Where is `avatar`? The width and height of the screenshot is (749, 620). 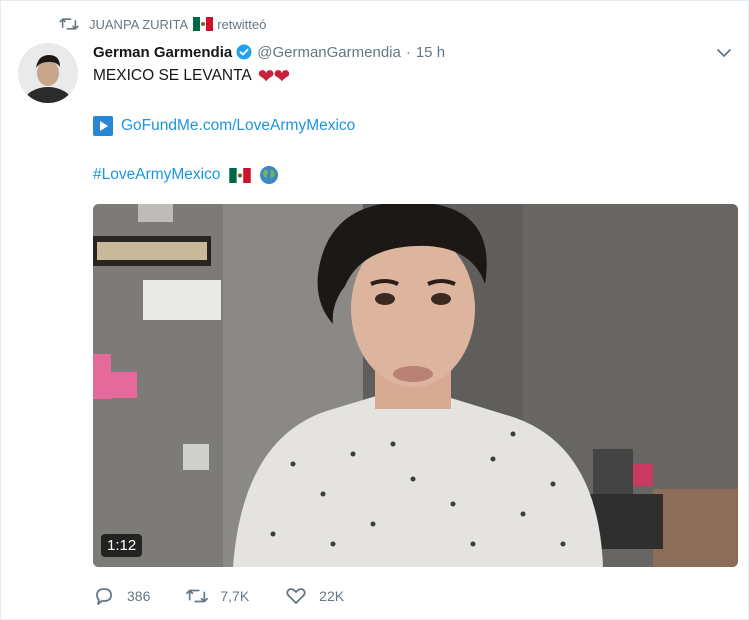 avatar is located at coordinates (48, 73).